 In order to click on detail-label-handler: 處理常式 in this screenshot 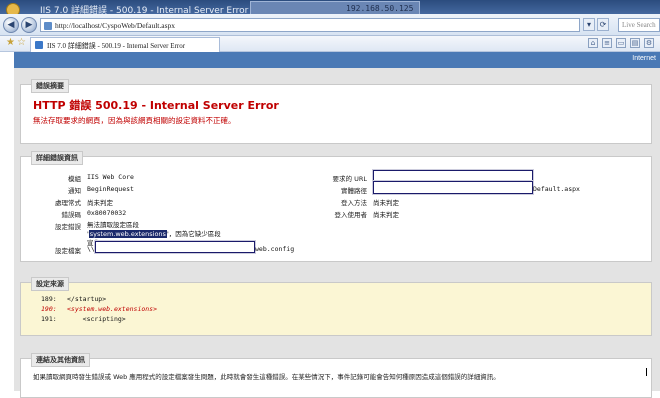, I will do `click(68, 203)`.